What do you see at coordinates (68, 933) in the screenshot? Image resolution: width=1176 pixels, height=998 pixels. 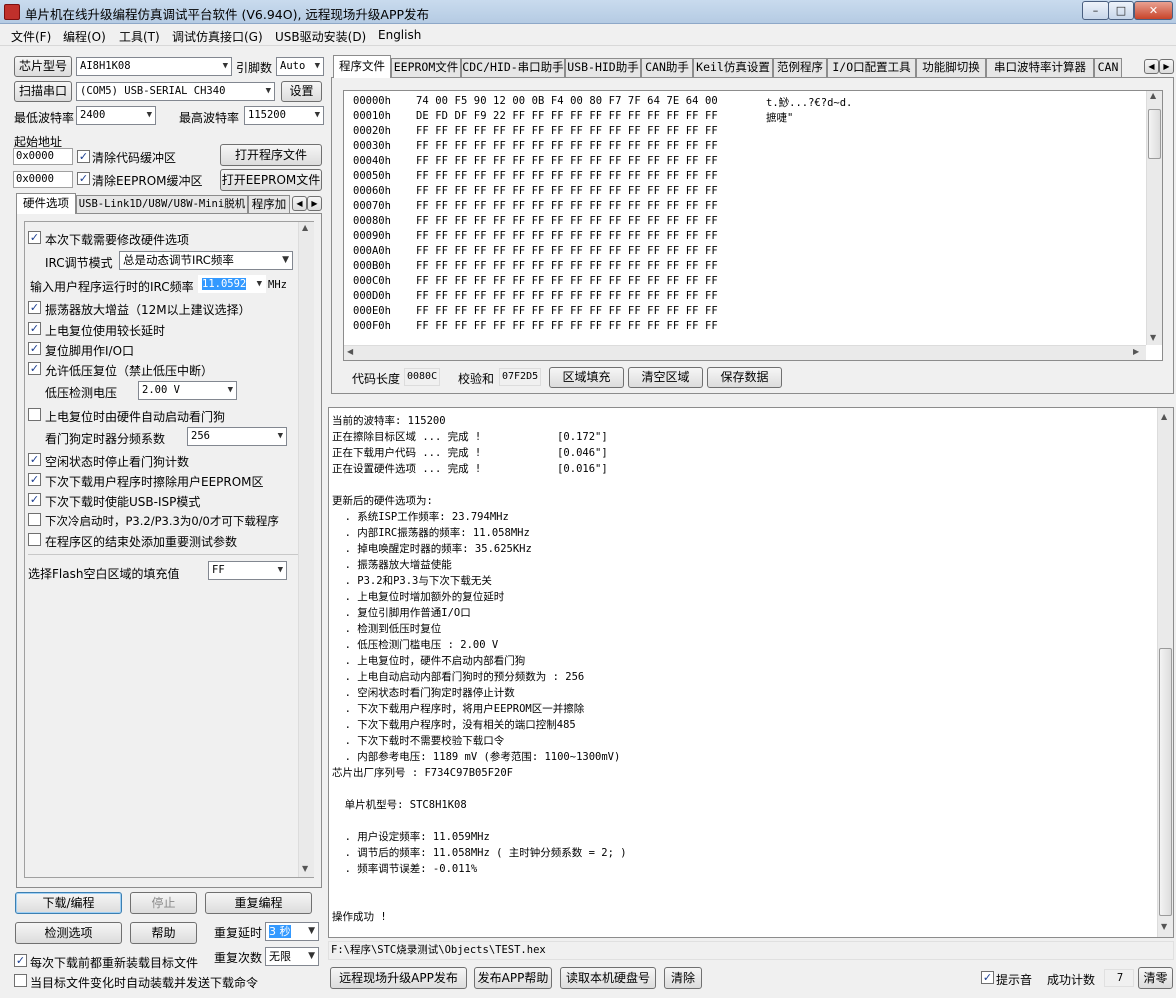 I see `check-options-button: 检测选项` at bounding box center [68, 933].